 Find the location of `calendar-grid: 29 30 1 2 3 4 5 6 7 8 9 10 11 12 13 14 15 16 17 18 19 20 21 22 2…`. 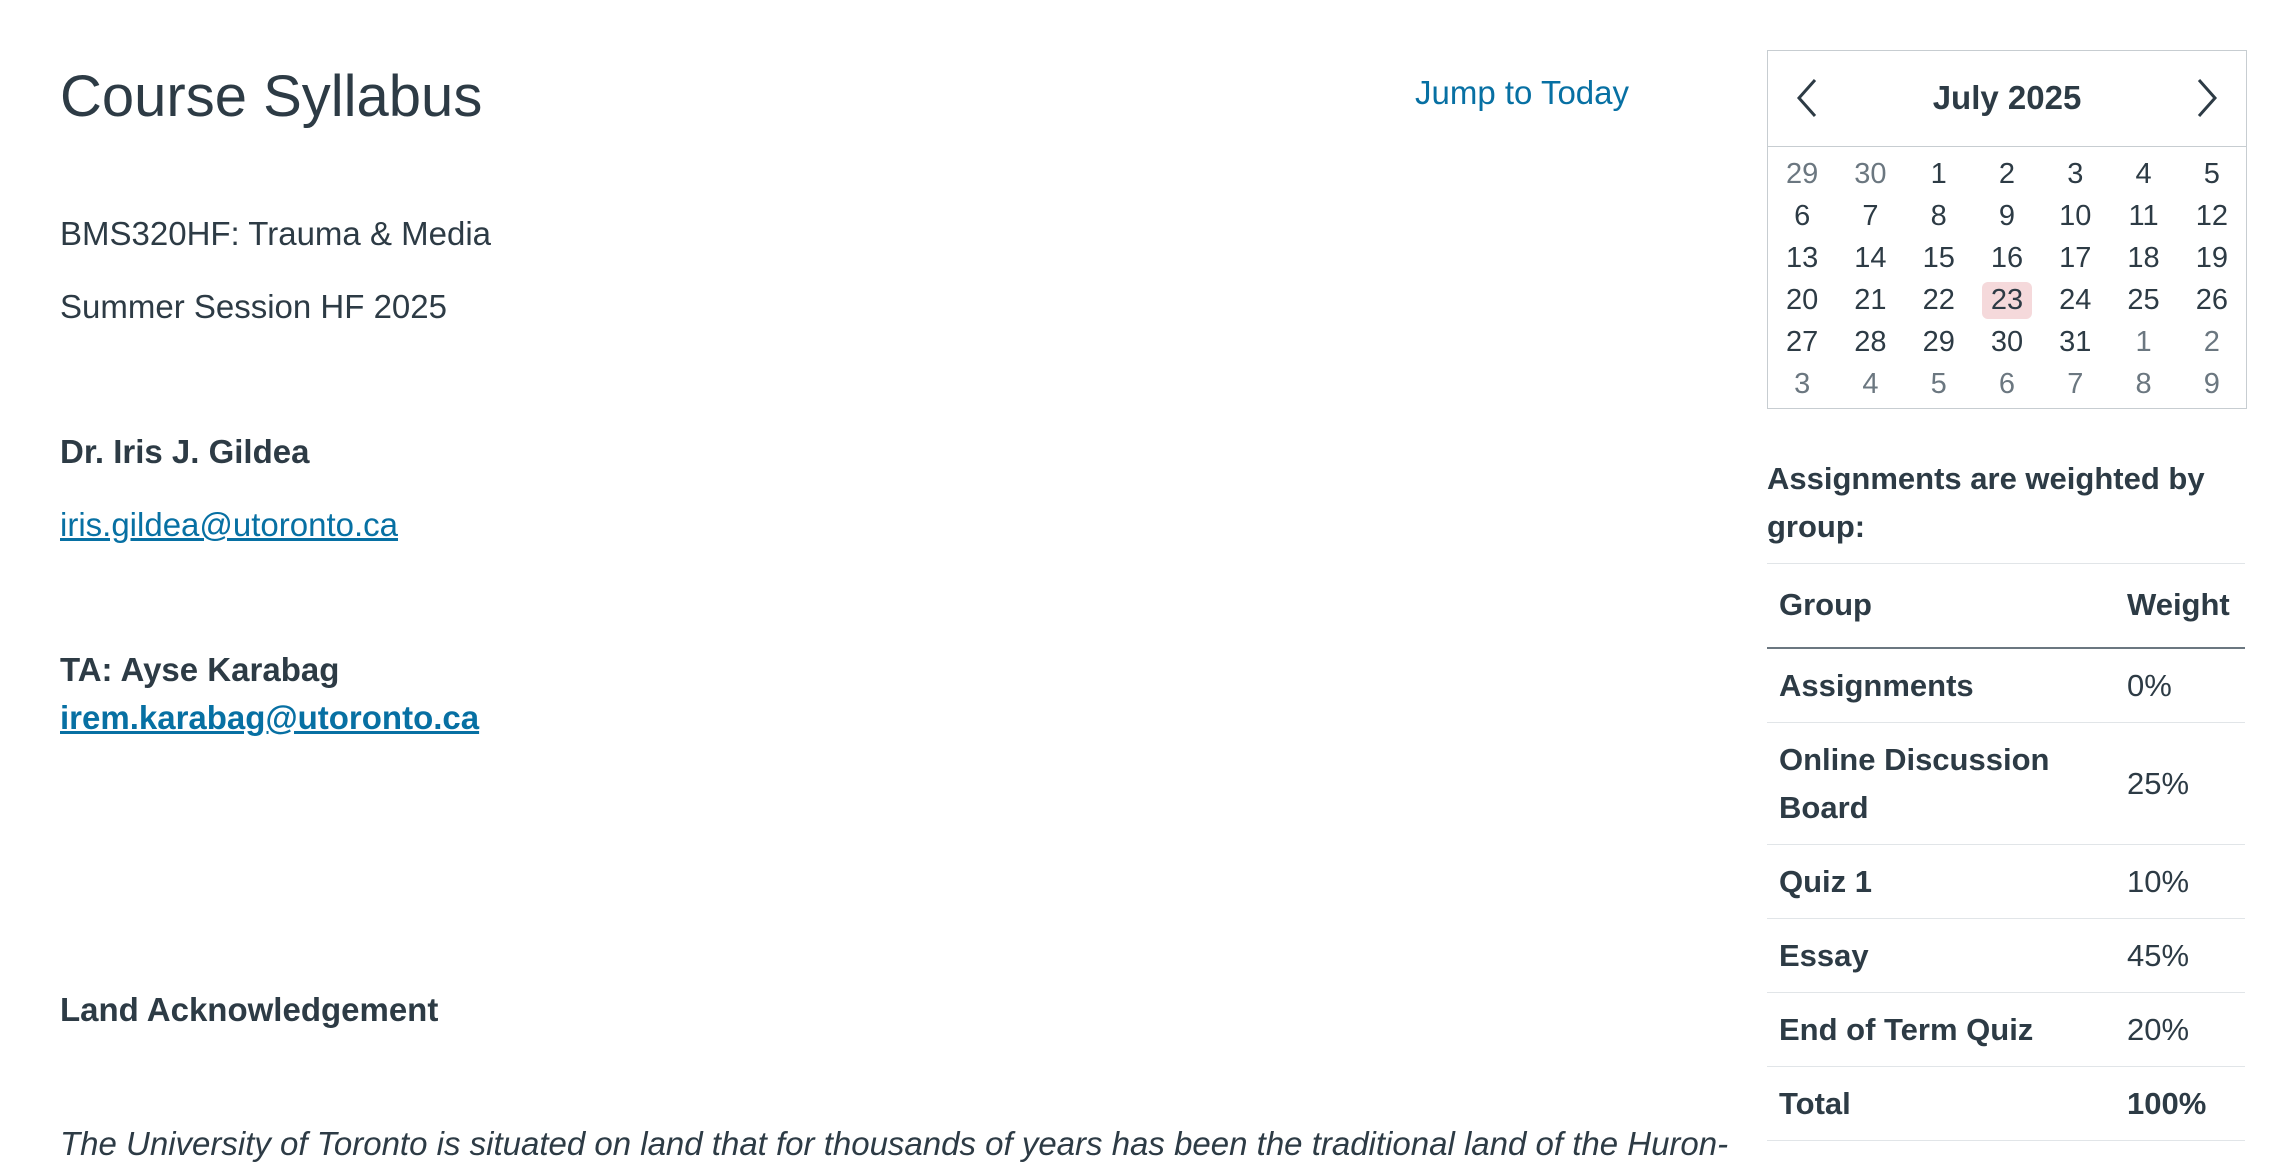

calendar-grid: 29 30 1 2 3 4 5 6 7 8 9 10 11 12 13 14 15 16 17 18 19 20 21 22 2… is located at coordinates (2007, 279).